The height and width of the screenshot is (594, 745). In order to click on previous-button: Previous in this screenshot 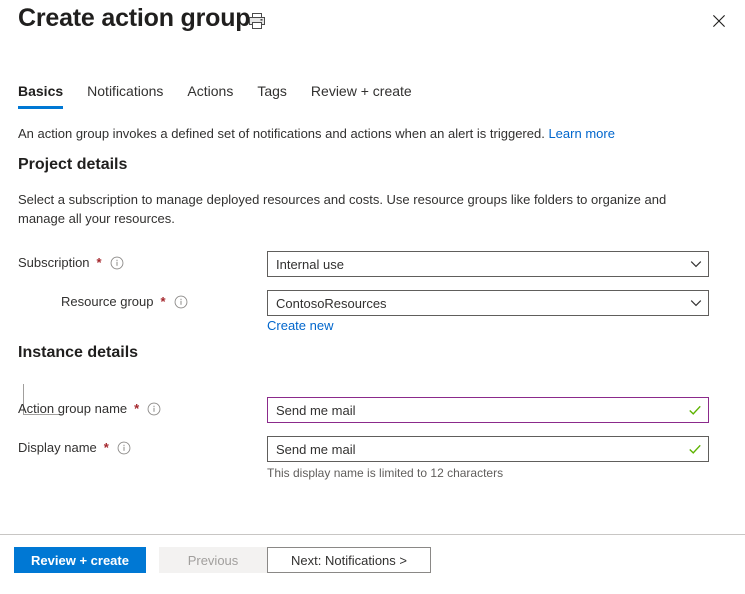, I will do `click(213, 560)`.